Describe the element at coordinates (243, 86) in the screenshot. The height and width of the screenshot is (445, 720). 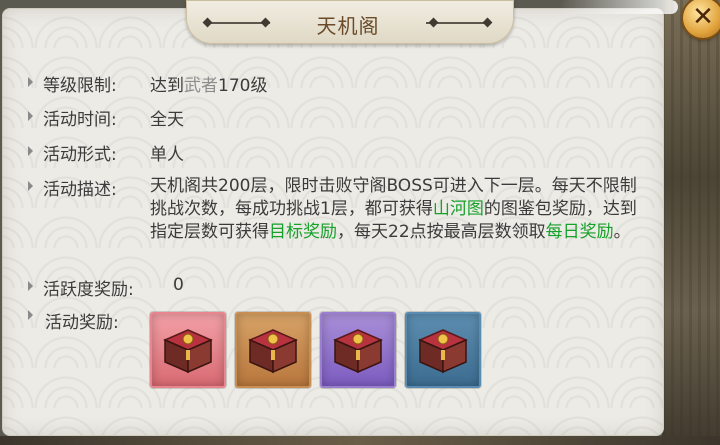
I see `level-number: 170级` at that location.